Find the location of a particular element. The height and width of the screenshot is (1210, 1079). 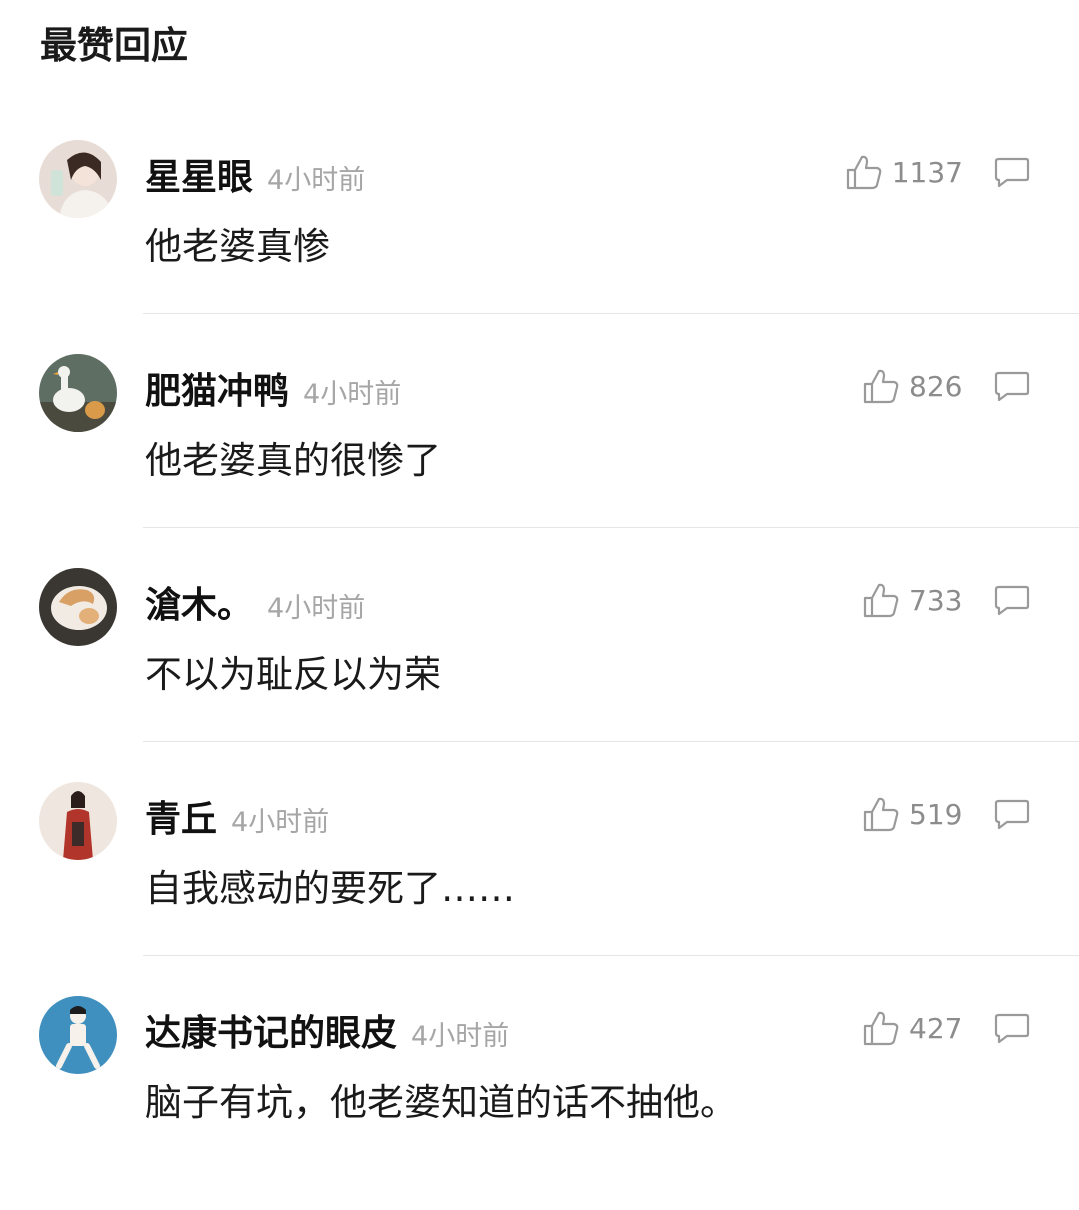

username: 青丘 is located at coordinates (181, 819).